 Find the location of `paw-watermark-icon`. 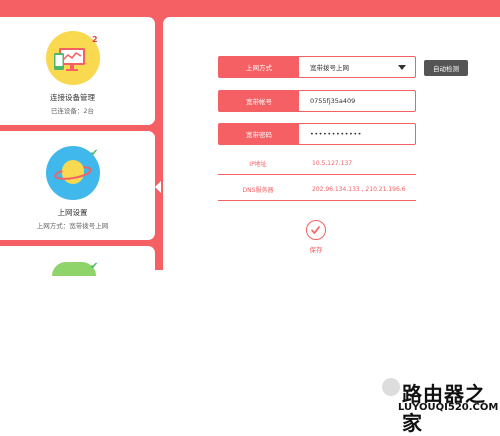

paw-watermark-icon is located at coordinates (391, 387).